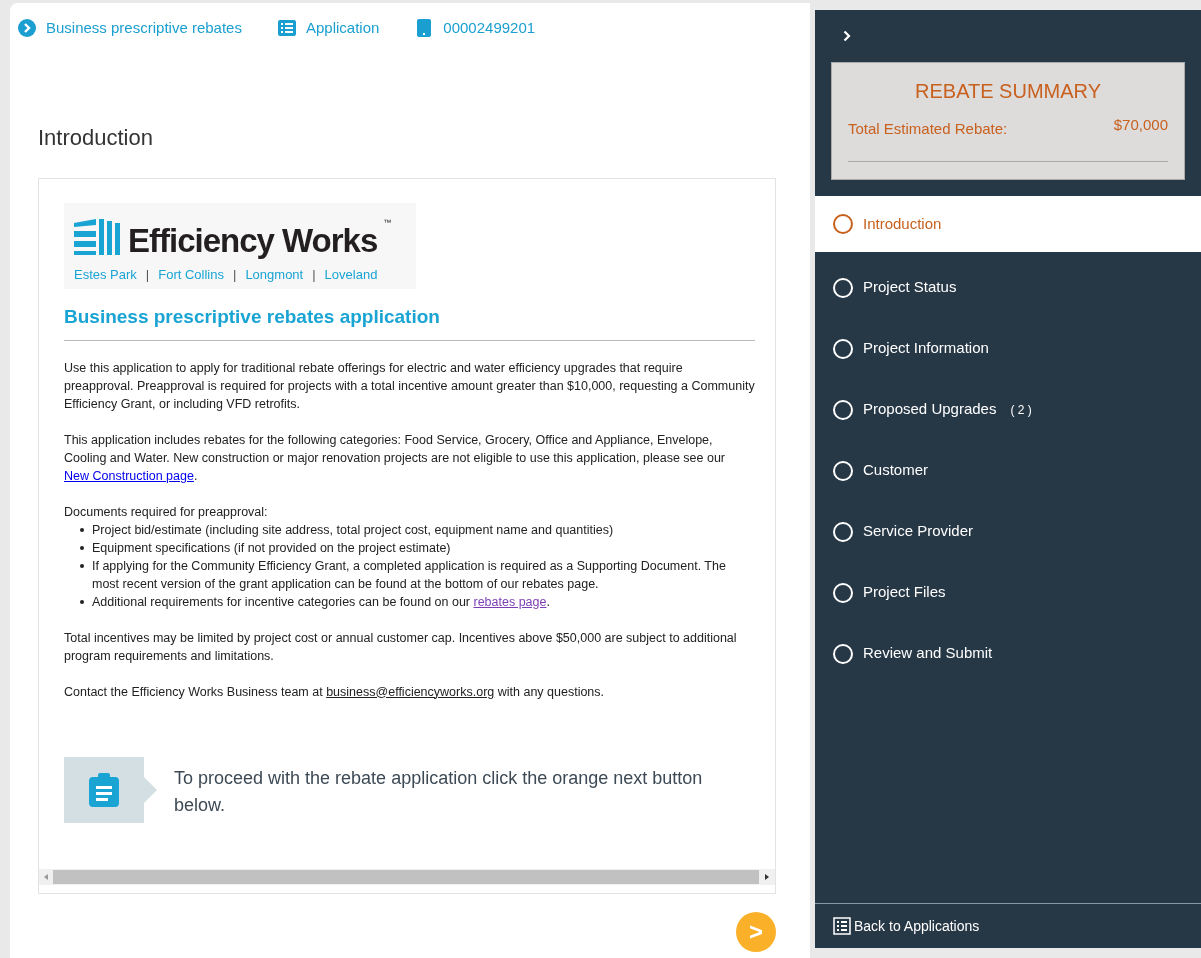 The width and height of the screenshot is (1201, 958). I want to click on chevron-right-icon, so click(847, 36).